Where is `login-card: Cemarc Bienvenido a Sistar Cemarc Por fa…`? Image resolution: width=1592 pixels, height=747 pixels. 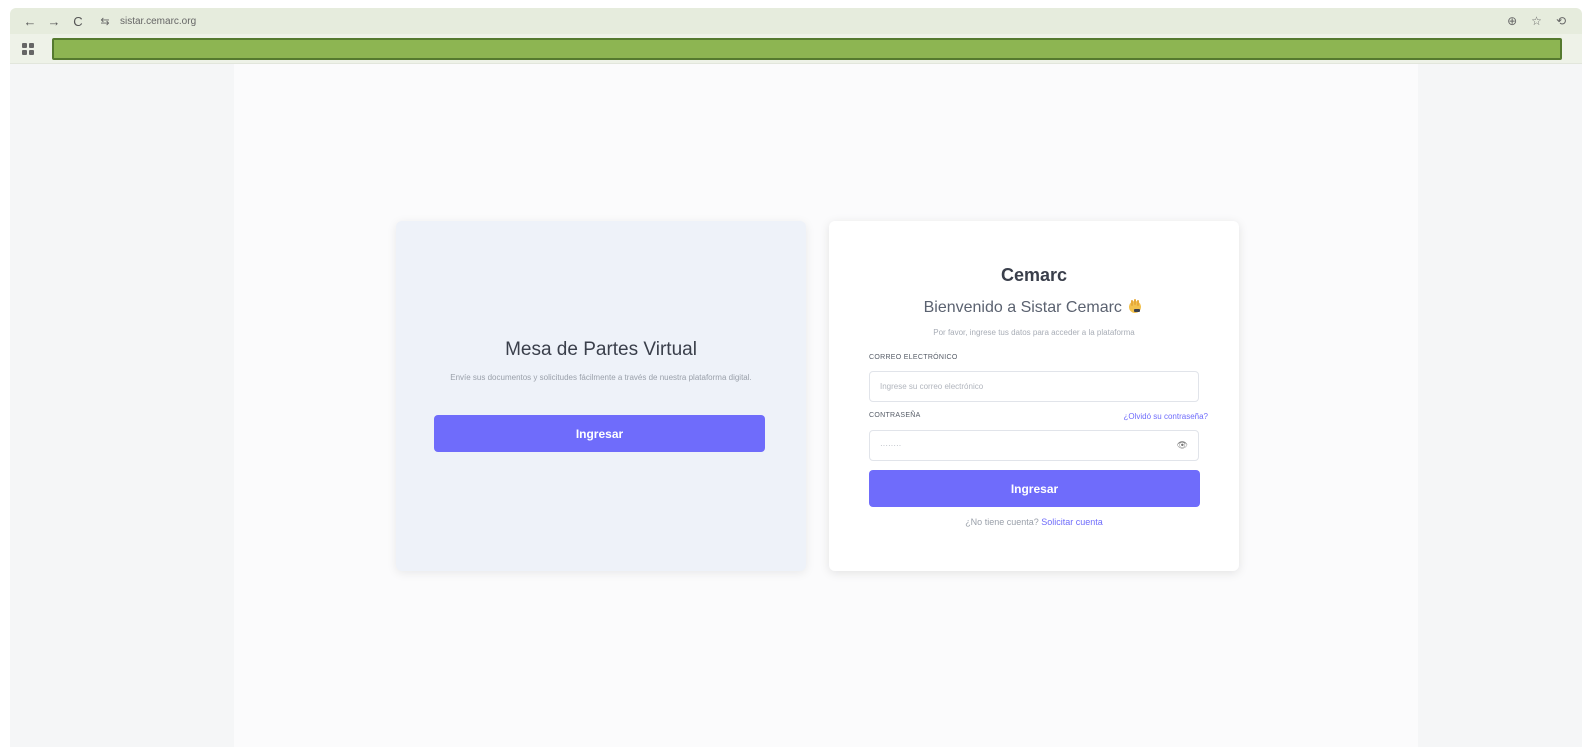 login-card: Cemarc Bienvenido a Sistar Cemarc Por fa… is located at coordinates (1034, 396).